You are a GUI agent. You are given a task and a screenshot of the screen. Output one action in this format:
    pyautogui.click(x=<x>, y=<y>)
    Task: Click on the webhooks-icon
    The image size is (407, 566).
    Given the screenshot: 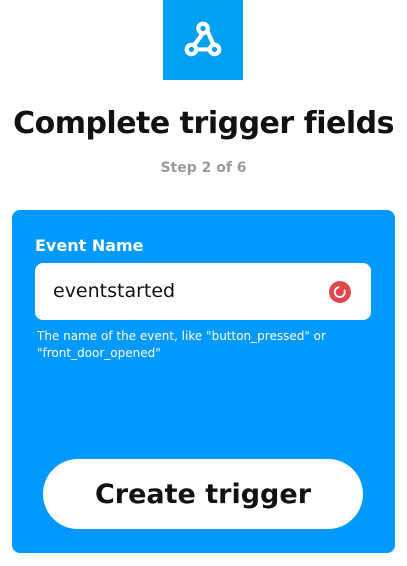 What is the action you would take?
    pyautogui.click(x=203, y=39)
    